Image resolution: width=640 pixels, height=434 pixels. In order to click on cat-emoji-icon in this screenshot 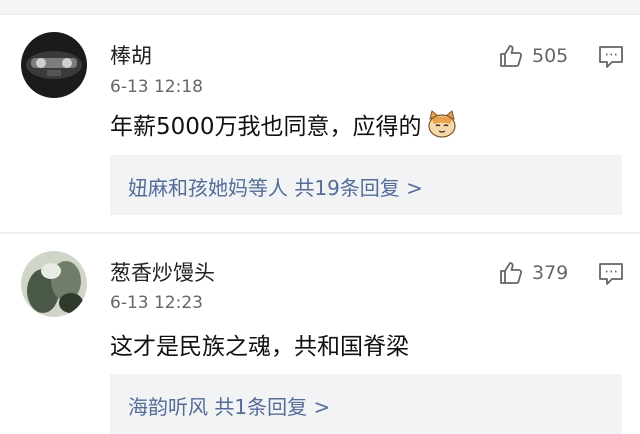, I will do `click(441, 124)`.